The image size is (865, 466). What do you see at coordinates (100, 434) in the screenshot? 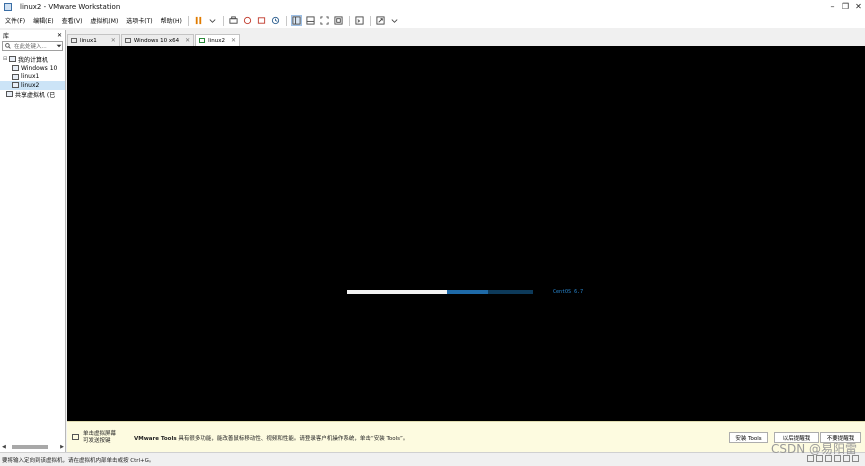
I see `hint-line-1: 单击虚拟屏幕` at bounding box center [100, 434].